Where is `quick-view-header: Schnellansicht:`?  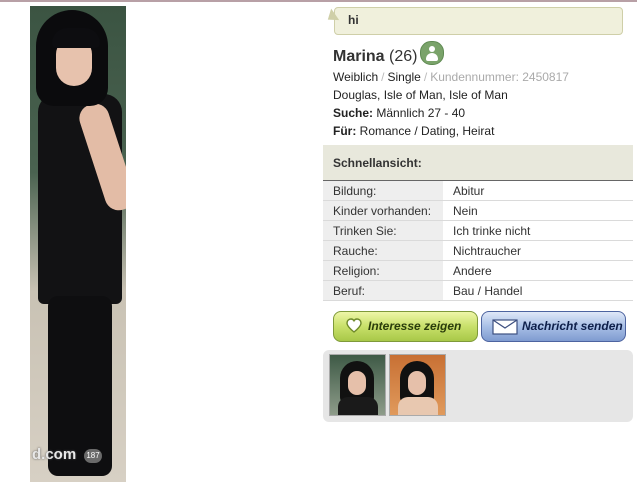 quick-view-header: Schnellansicht: is located at coordinates (478, 163).